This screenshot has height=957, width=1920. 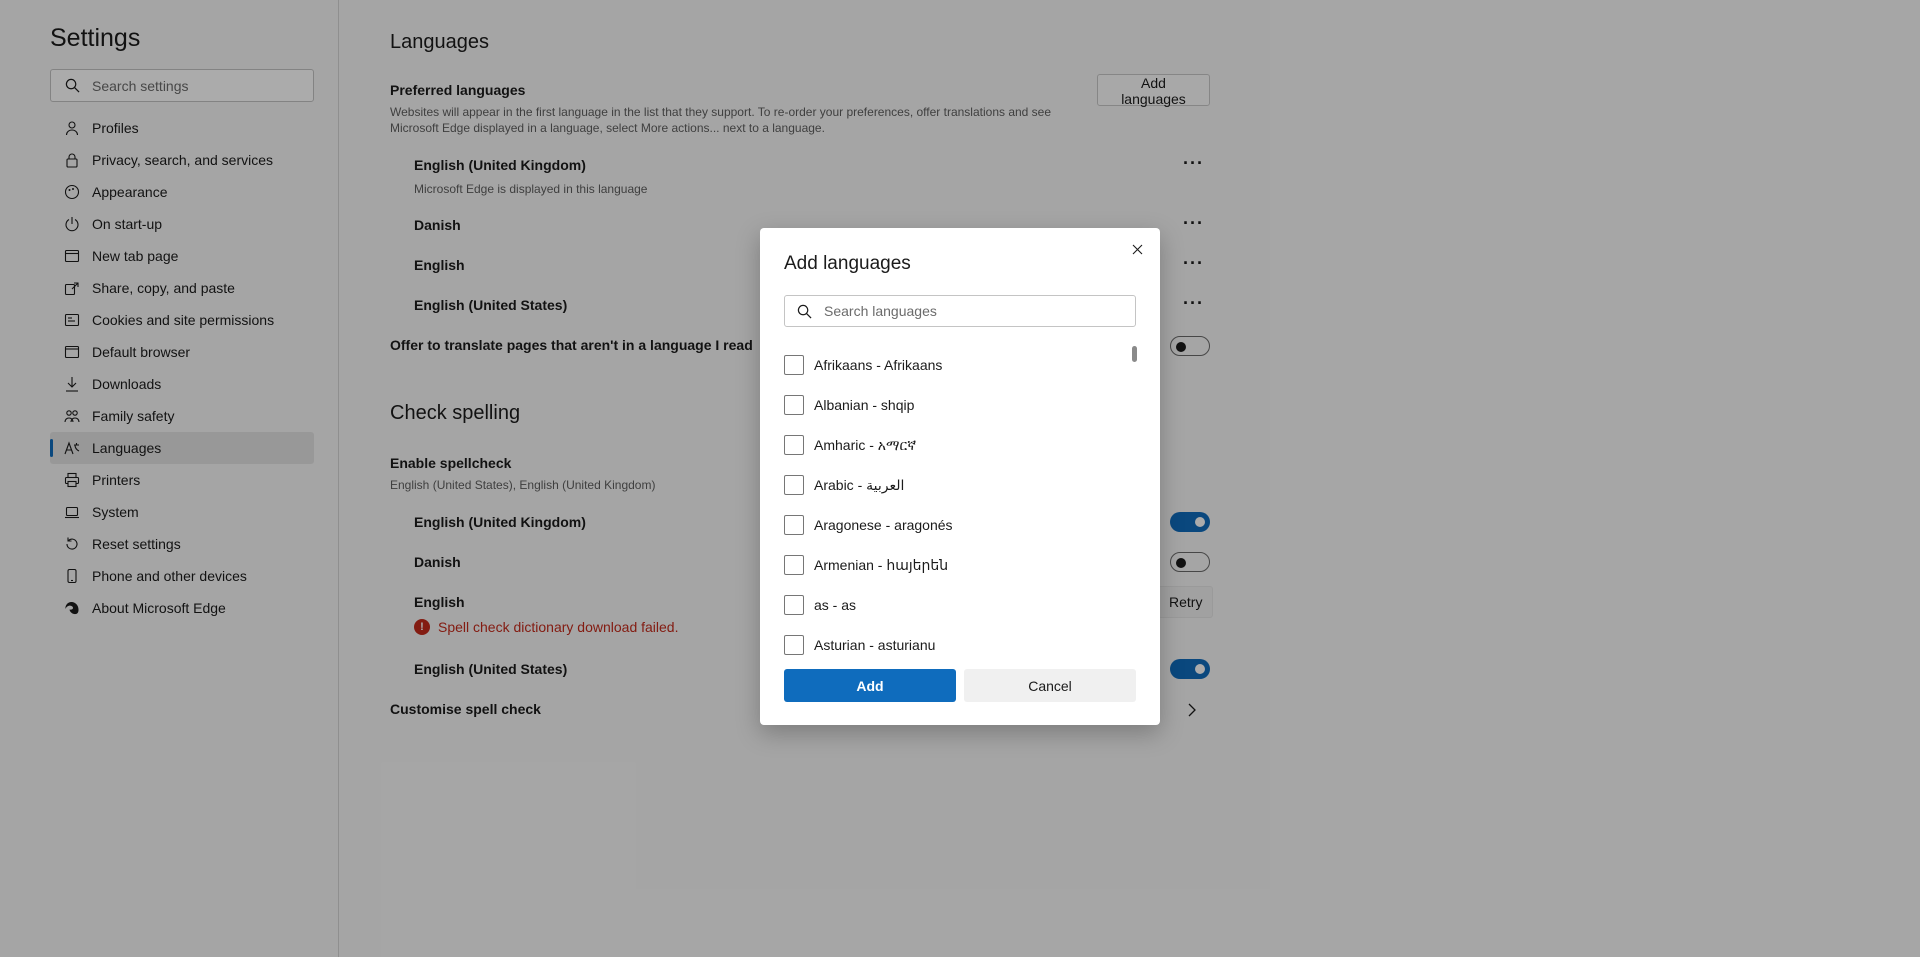 What do you see at coordinates (835, 605) in the screenshot?
I see `language-option-label: as - as` at bounding box center [835, 605].